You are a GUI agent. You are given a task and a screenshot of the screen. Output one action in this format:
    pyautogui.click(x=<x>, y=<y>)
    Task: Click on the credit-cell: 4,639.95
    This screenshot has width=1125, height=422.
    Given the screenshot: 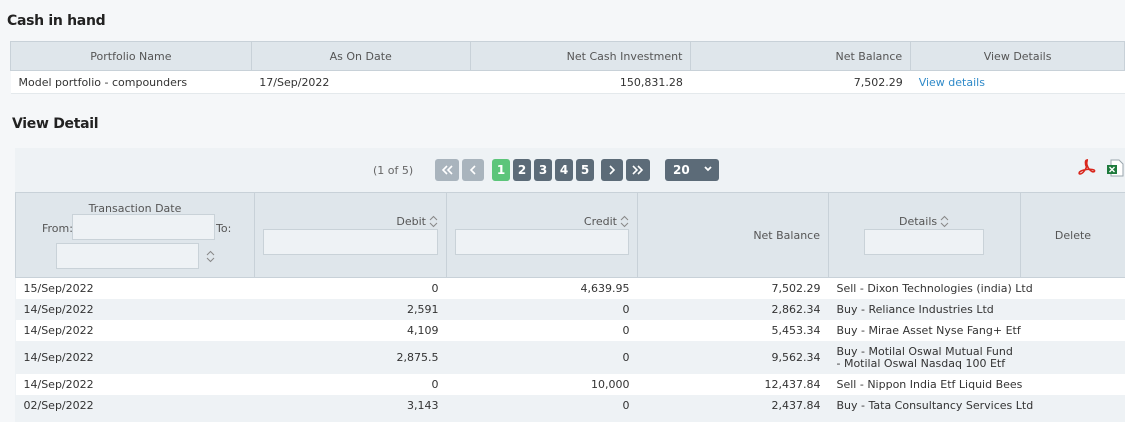 What is the action you would take?
    pyautogui.click(x=542, y=288)
    